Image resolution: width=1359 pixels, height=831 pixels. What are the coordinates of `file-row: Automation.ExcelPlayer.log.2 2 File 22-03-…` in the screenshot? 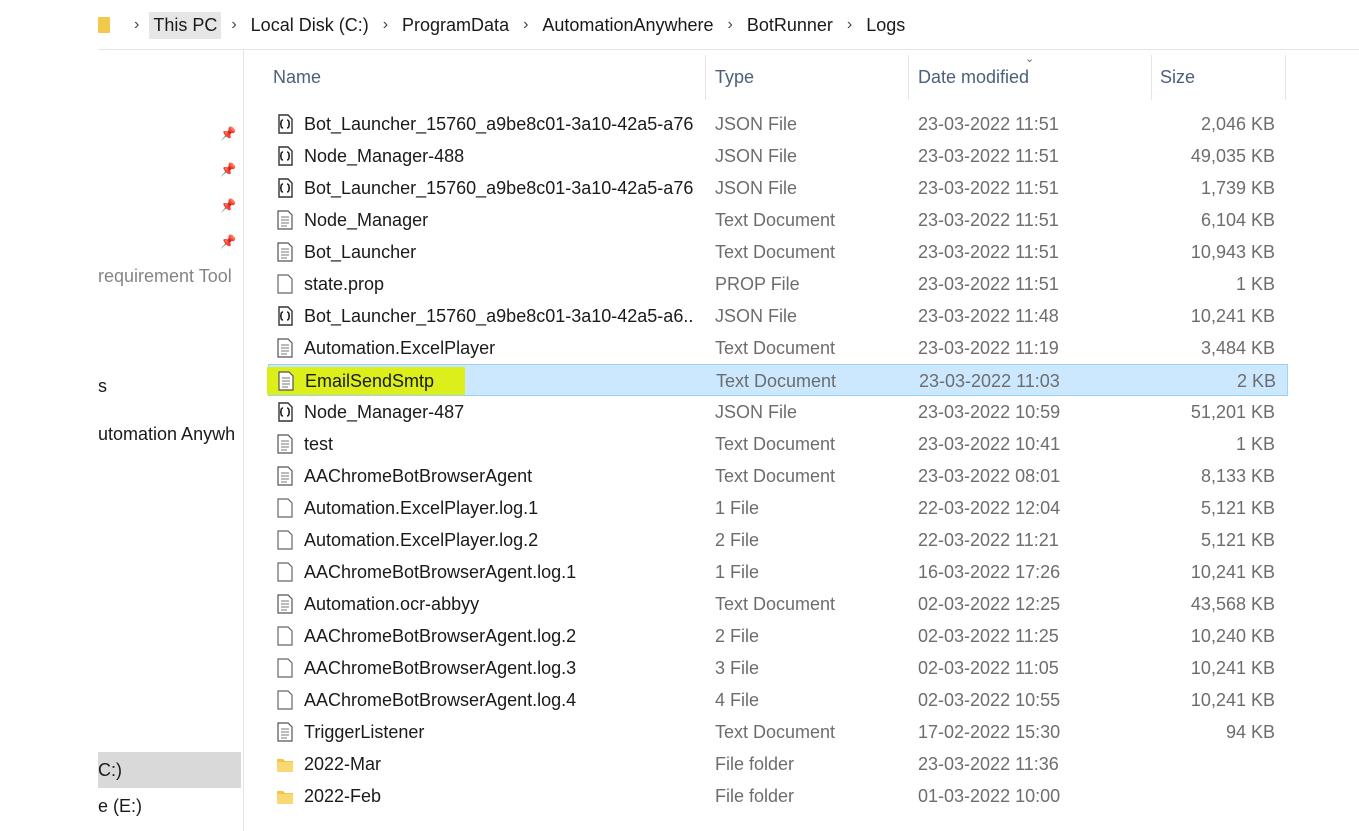 It's located at (778, 540).